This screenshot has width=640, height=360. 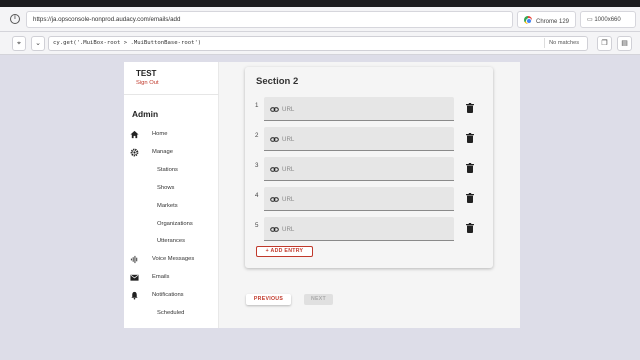 I want to click on chevron-down-icon: ⌄, so click(x=38, y=43).